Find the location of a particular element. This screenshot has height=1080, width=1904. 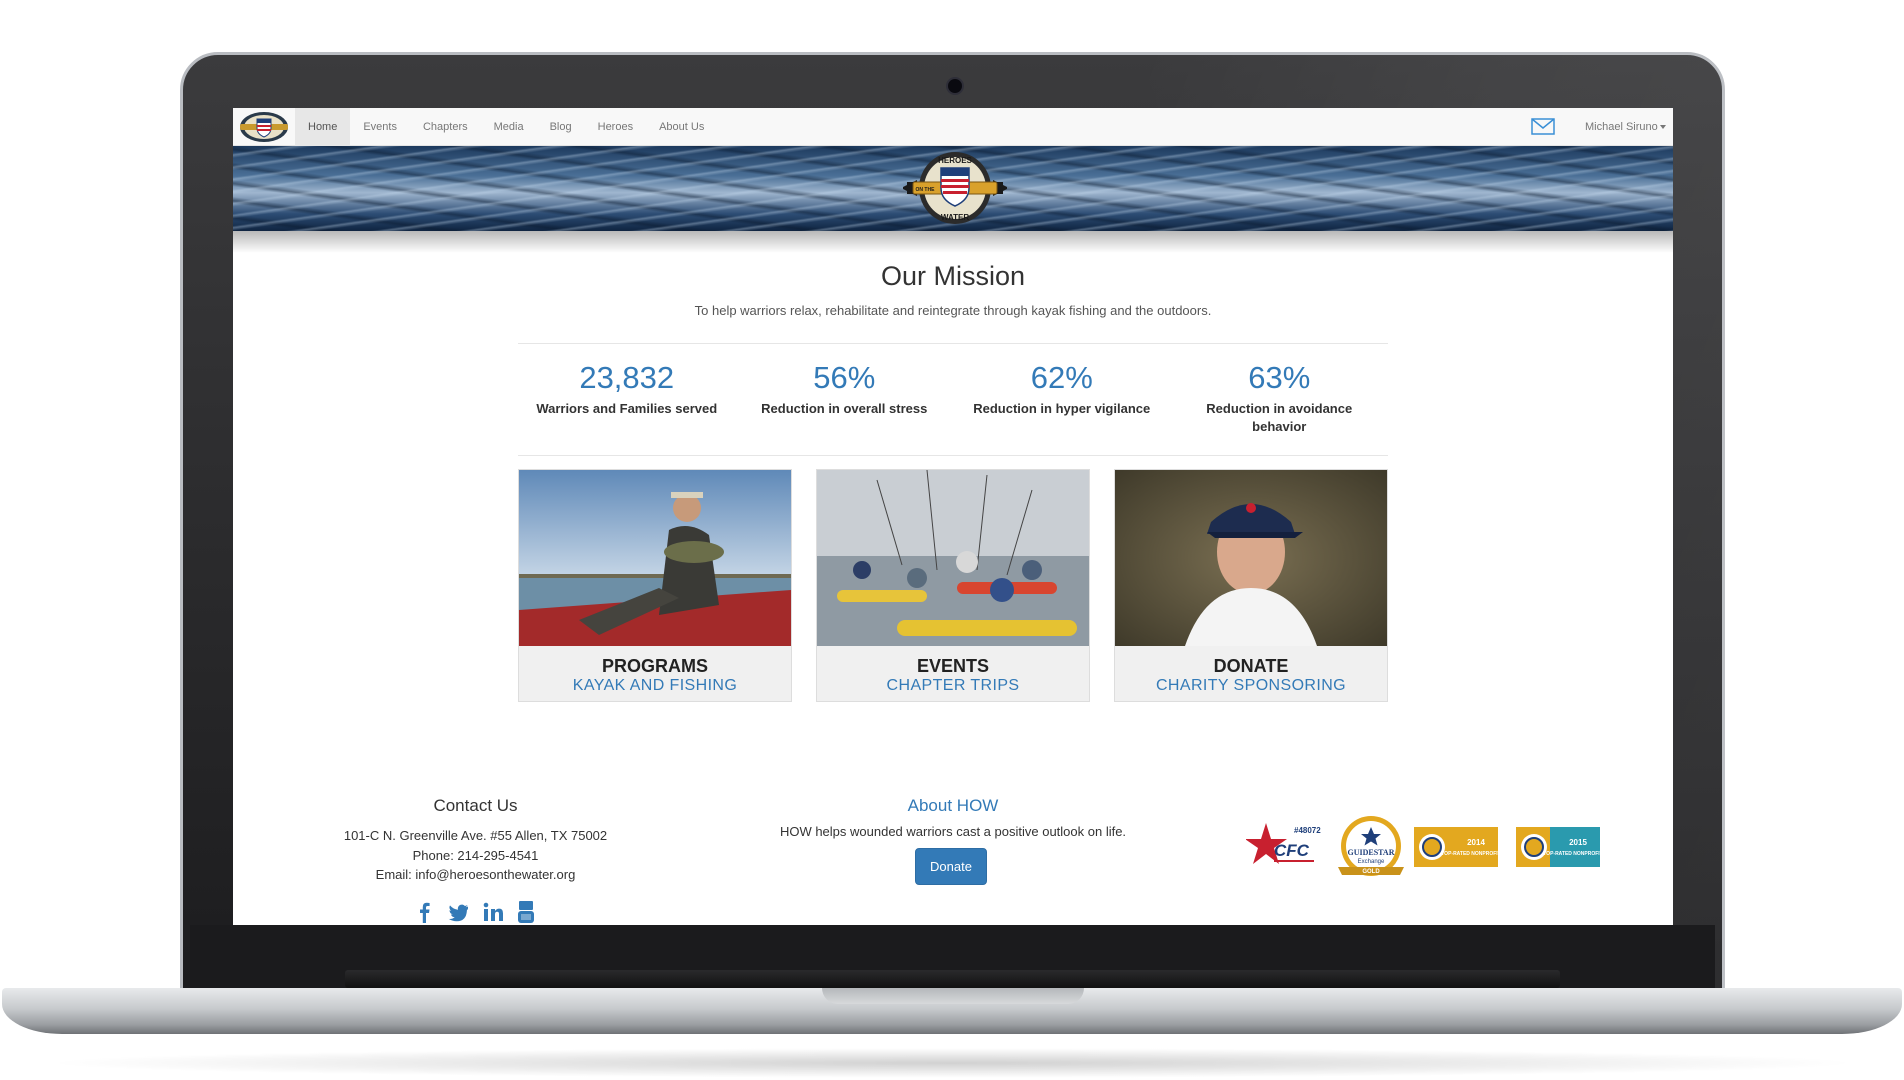

gn-2014-year: 2014 is located at coordinates (1476, 842).